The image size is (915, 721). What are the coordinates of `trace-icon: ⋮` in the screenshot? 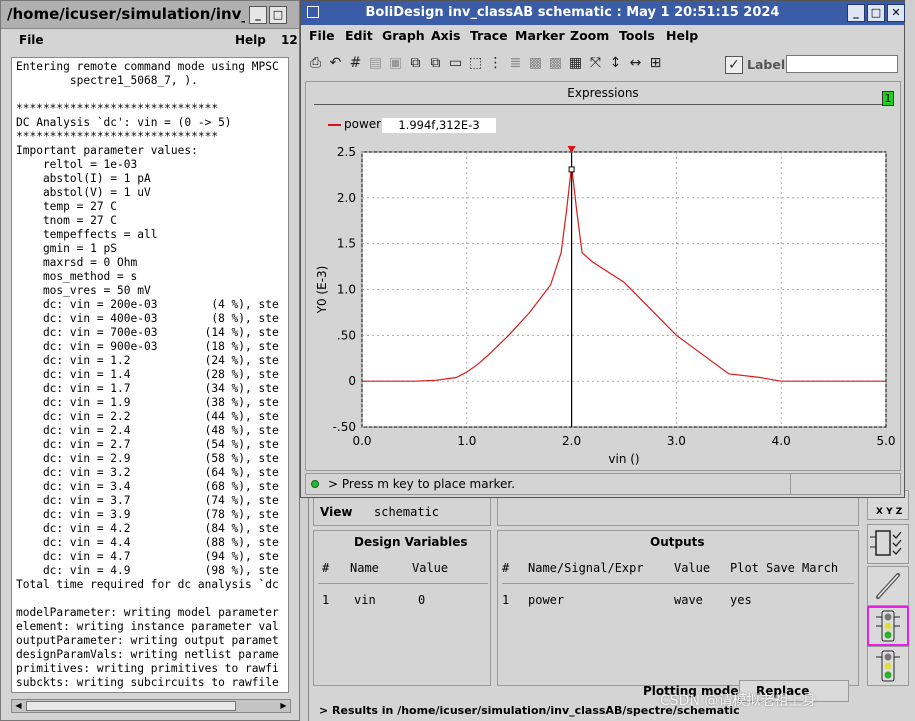 It's located at (495, 63).